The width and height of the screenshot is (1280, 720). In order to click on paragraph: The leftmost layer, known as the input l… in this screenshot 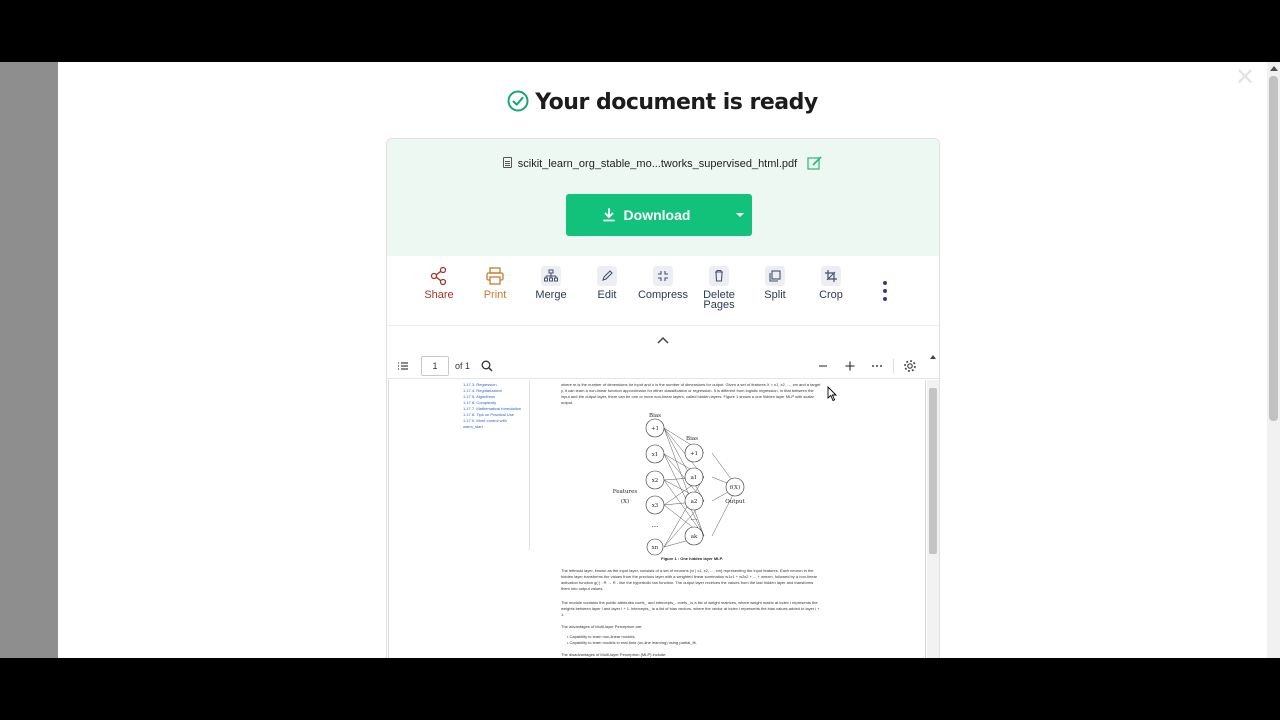, I will do `click(689, 579)`.